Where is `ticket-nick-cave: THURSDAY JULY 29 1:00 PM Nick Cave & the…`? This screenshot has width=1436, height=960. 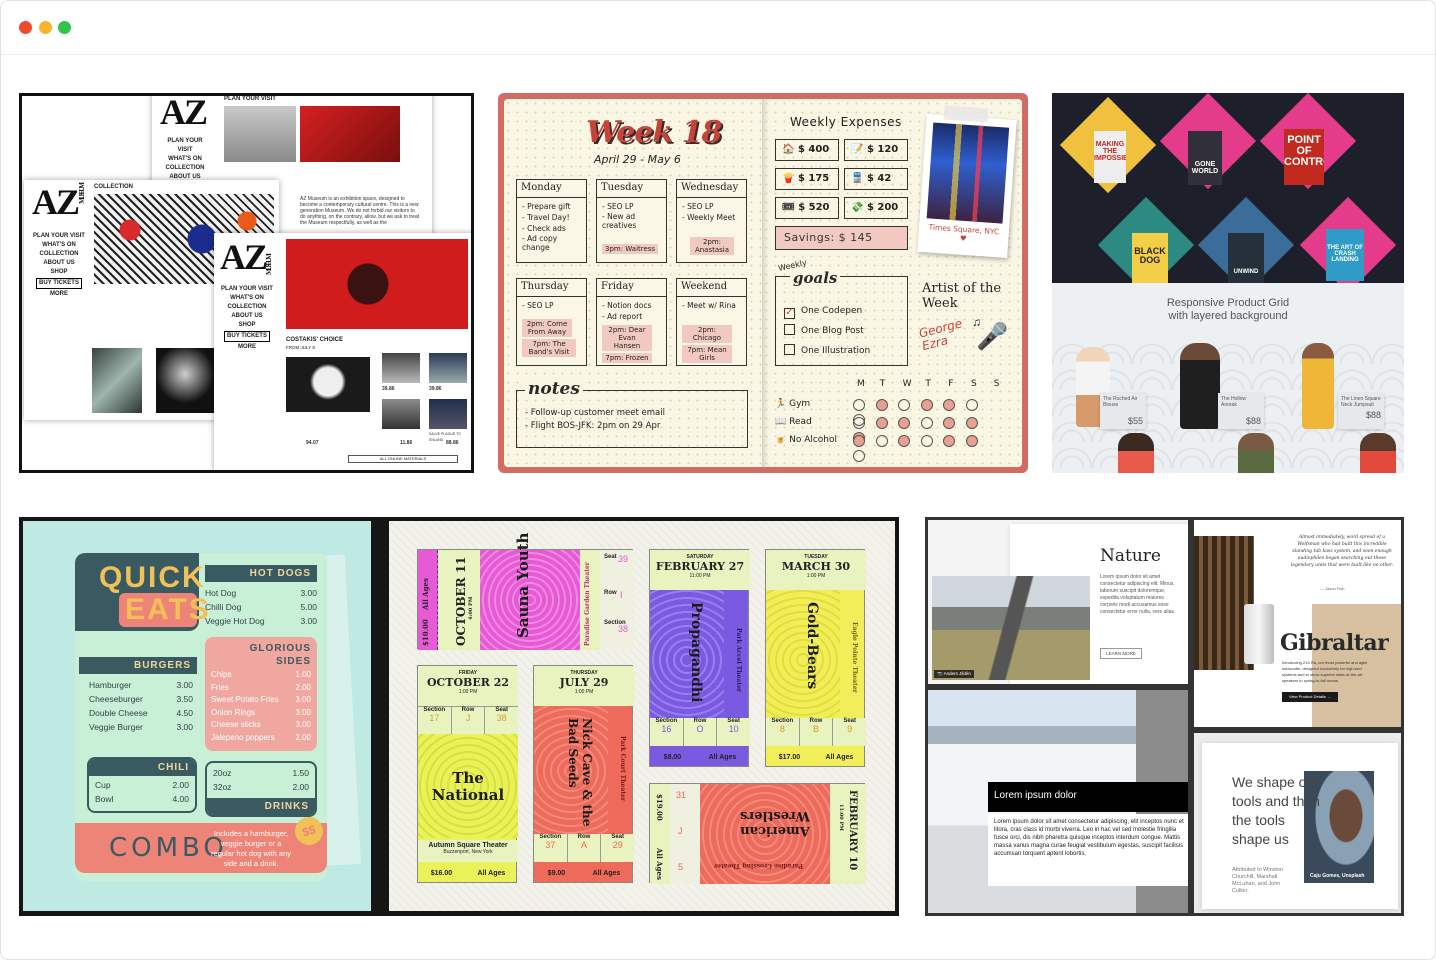 ticket-nick-cave: THURSDAY JULY 29 1:00 PM Nick Cave & the… is located at coordinates (583, 774).